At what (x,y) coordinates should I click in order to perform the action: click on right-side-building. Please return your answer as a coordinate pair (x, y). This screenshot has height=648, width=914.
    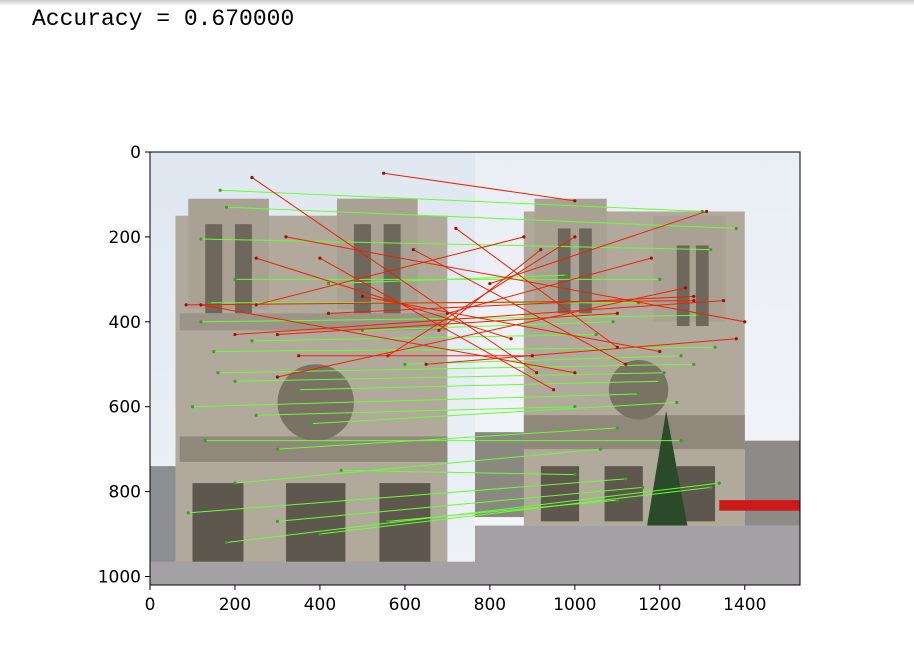
    Looking at the image, I should click on (772, 483).